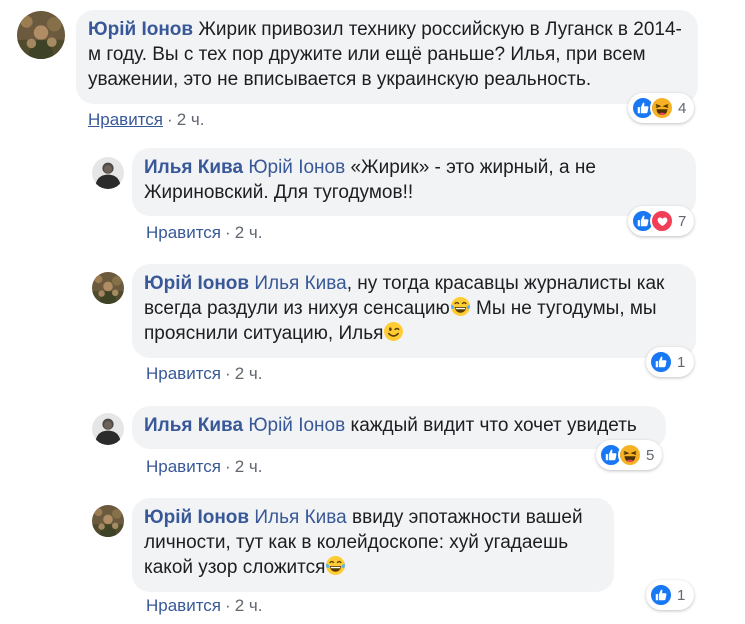  I want to click on heart-icon, so click(662, 221).